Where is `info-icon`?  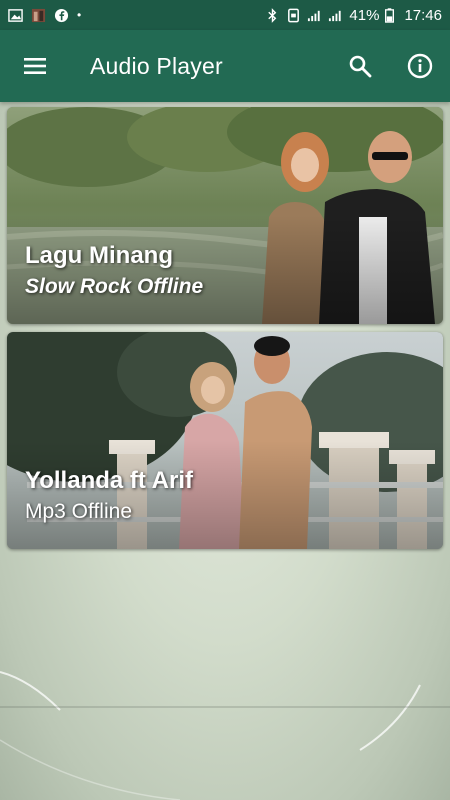
info-icon is located at coordinates (420, 66).